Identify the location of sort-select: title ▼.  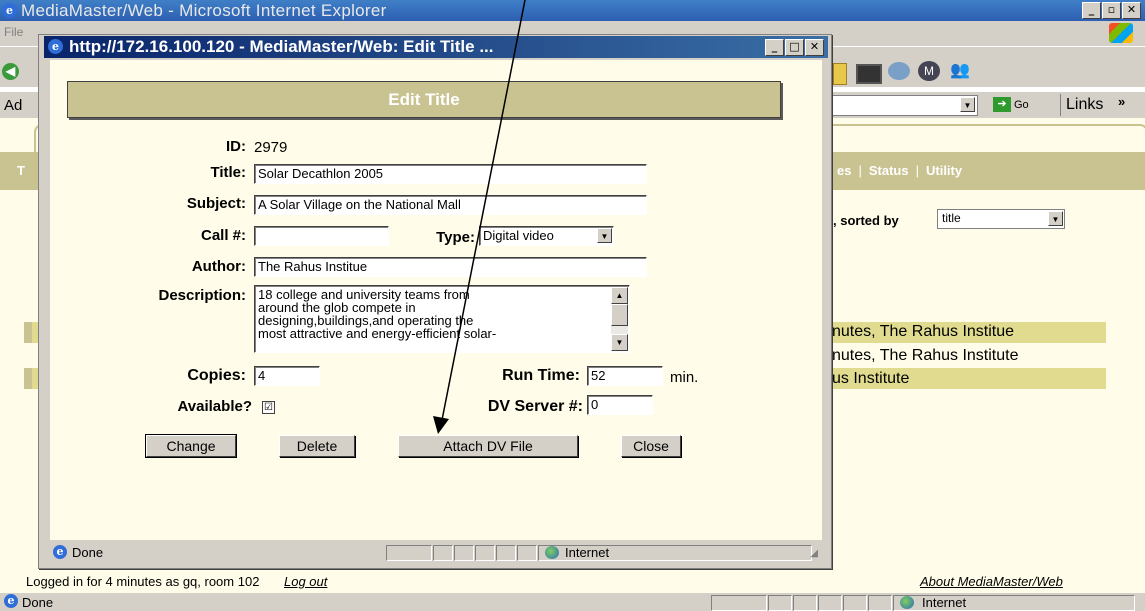
(1001, 219).